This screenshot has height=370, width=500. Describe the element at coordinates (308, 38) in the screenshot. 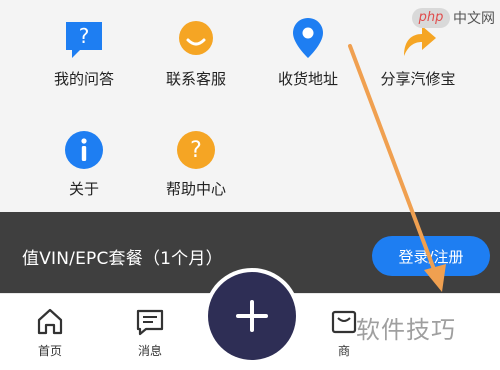

I see `location-pin-icon` at that location.